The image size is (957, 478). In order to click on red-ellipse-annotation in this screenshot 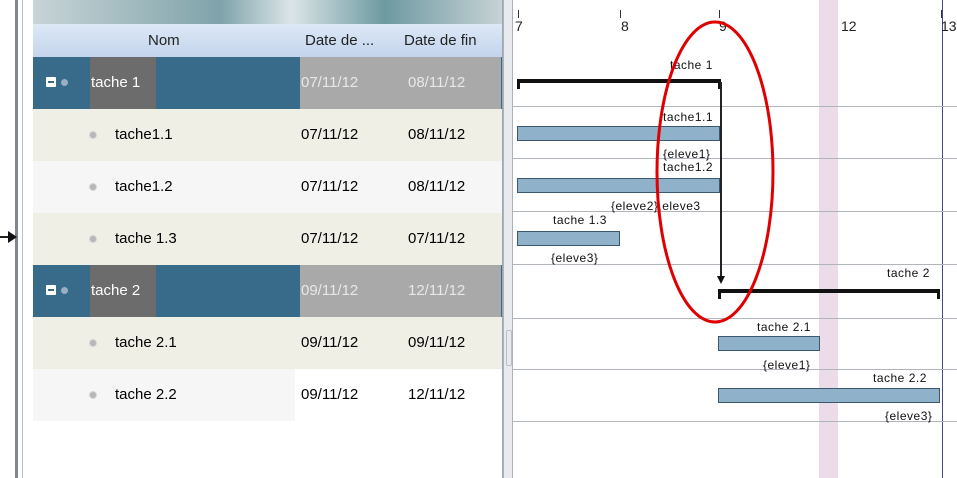, I will do `click(715, 172)`.